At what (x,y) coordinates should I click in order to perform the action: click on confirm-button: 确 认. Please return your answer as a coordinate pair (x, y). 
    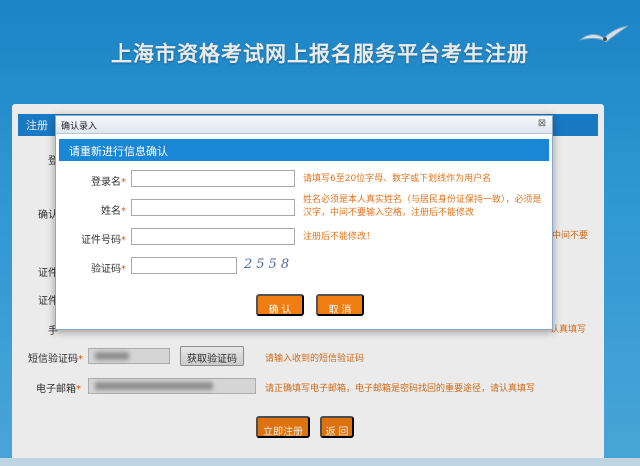
    Looking at the image, I should click on (280, 305).